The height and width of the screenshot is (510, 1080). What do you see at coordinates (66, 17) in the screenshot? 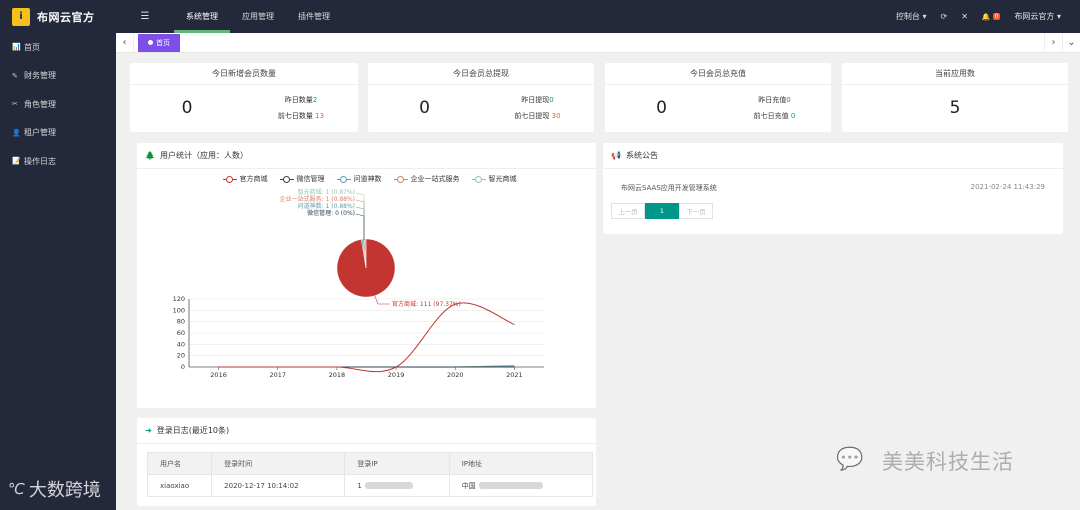
I see `brand-title: 布网云官方` at bounding box center [66, 17].